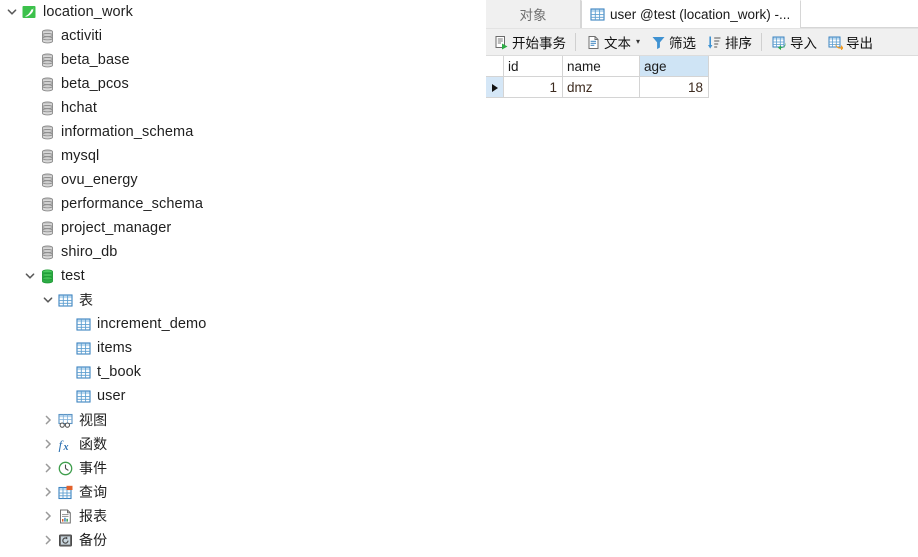 The width and height of the screenshot is (918, 557). What do you see at coordinates (242, 132) in the screenshot?
I see `tree-item-information_schema: information_schema` at bounding box center [242, 132].